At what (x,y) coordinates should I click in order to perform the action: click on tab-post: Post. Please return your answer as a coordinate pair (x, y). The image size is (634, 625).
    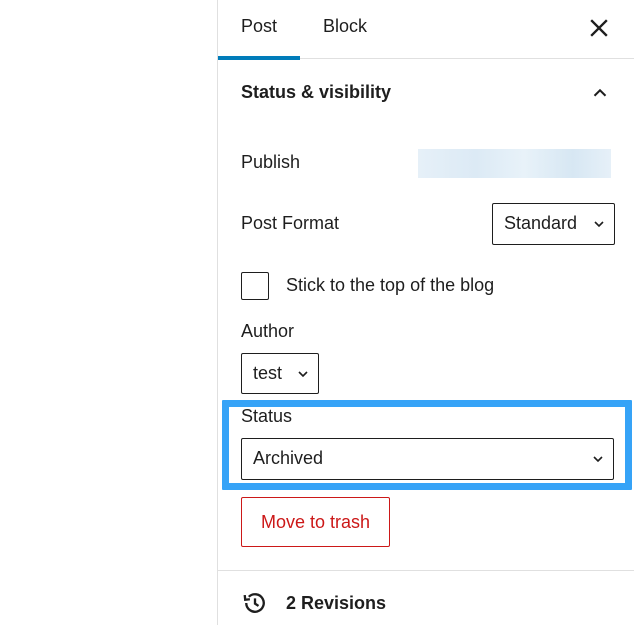
    Looking at the image, I should click on (259, 30).